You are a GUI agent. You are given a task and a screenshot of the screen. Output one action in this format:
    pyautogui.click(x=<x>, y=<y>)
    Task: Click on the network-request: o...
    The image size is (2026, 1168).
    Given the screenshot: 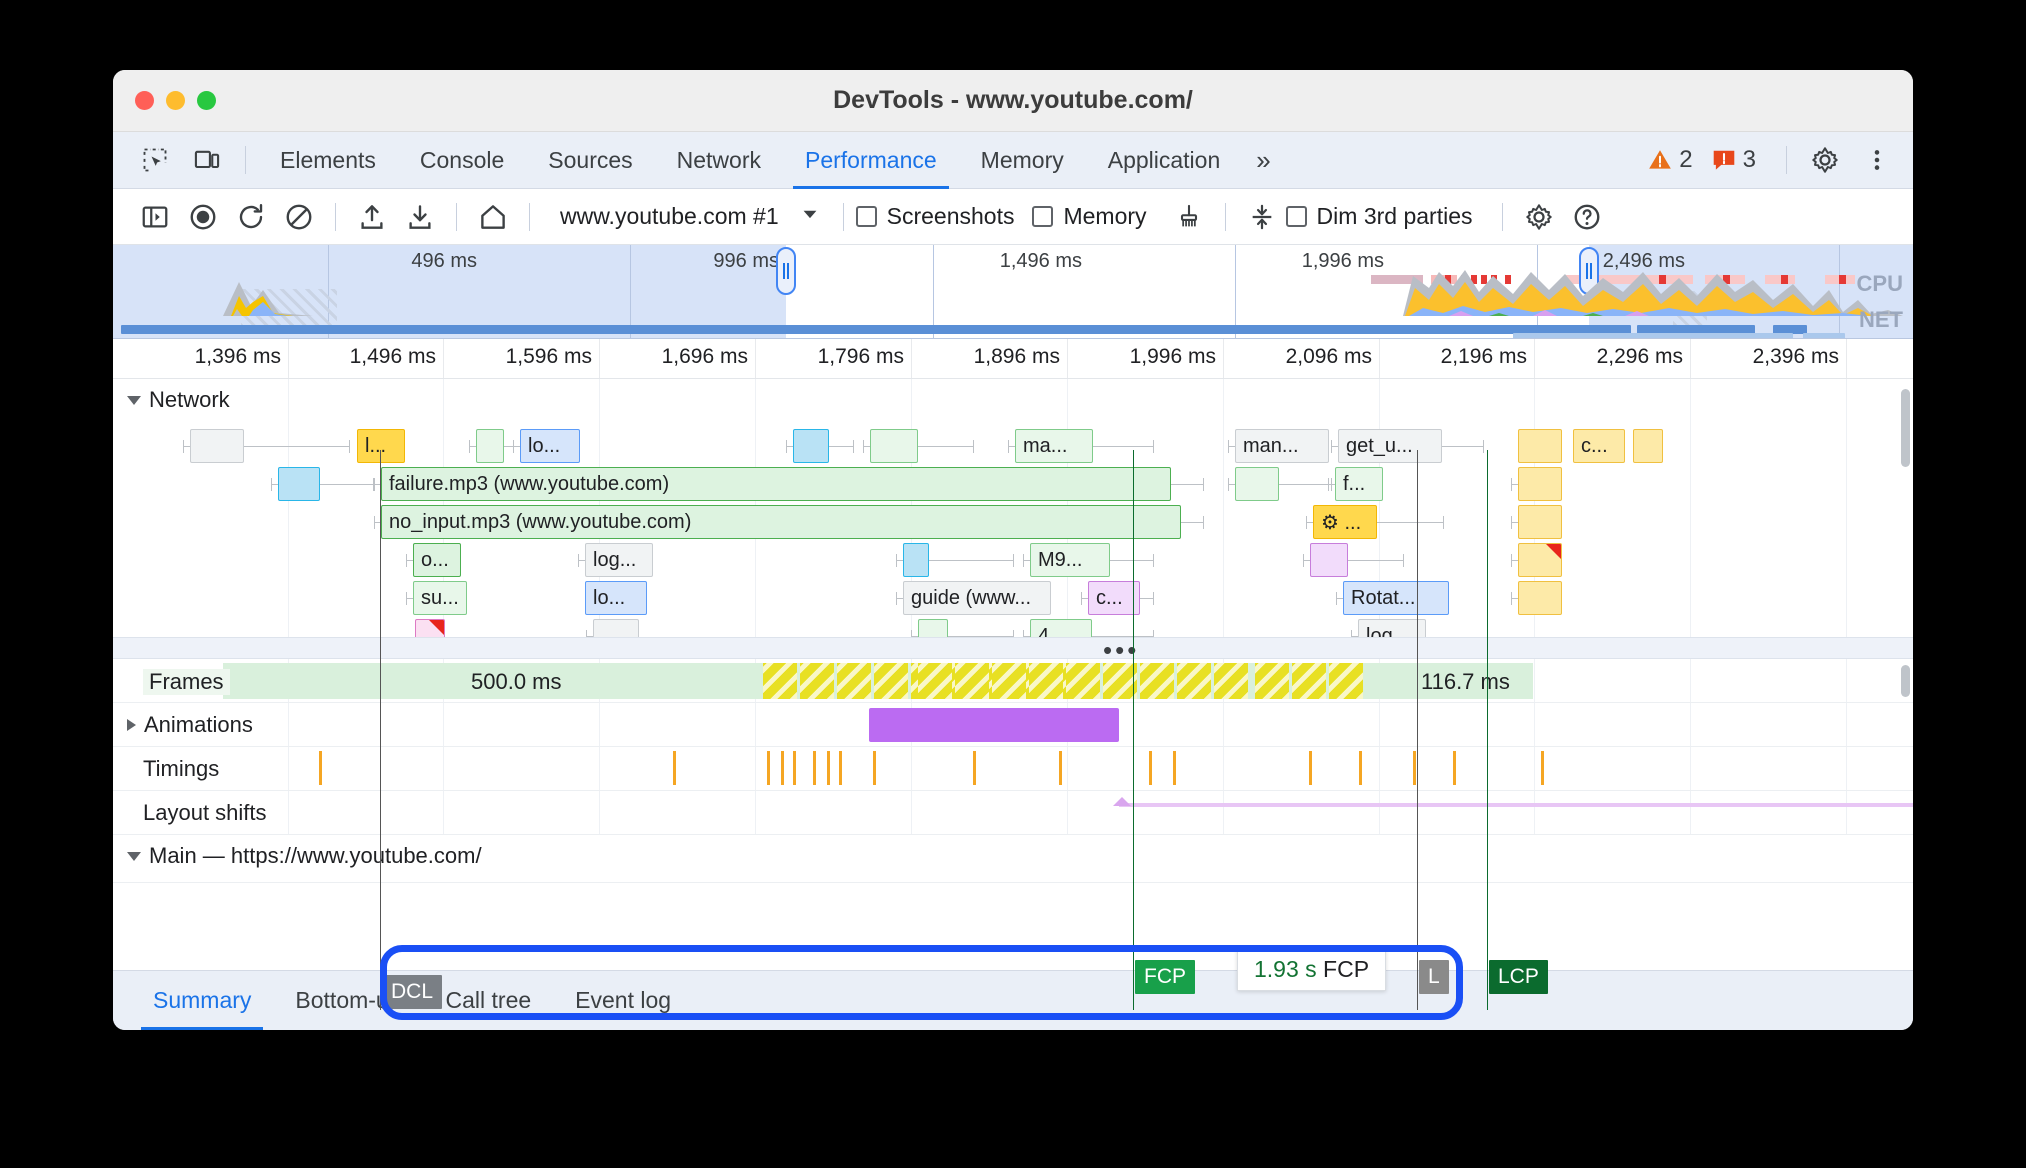 What is the action you would take?
    pyautogui.click(x=437, y=560)
    